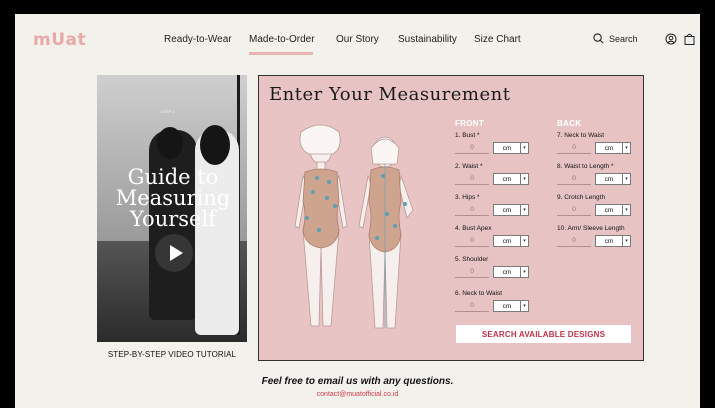  I want to click on field-label-waist: 2. Waist *, so click(469, 166).